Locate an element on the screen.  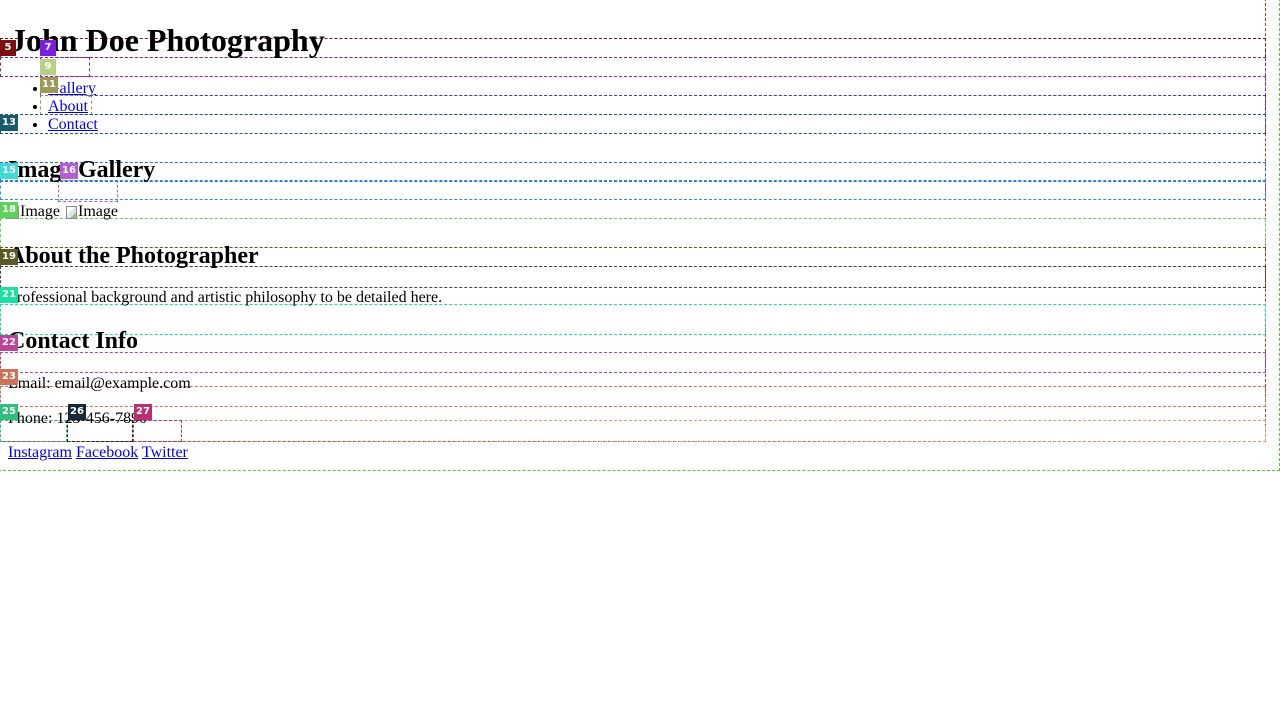
nav-link-contact: Contact is located at coordinates (73, 124).